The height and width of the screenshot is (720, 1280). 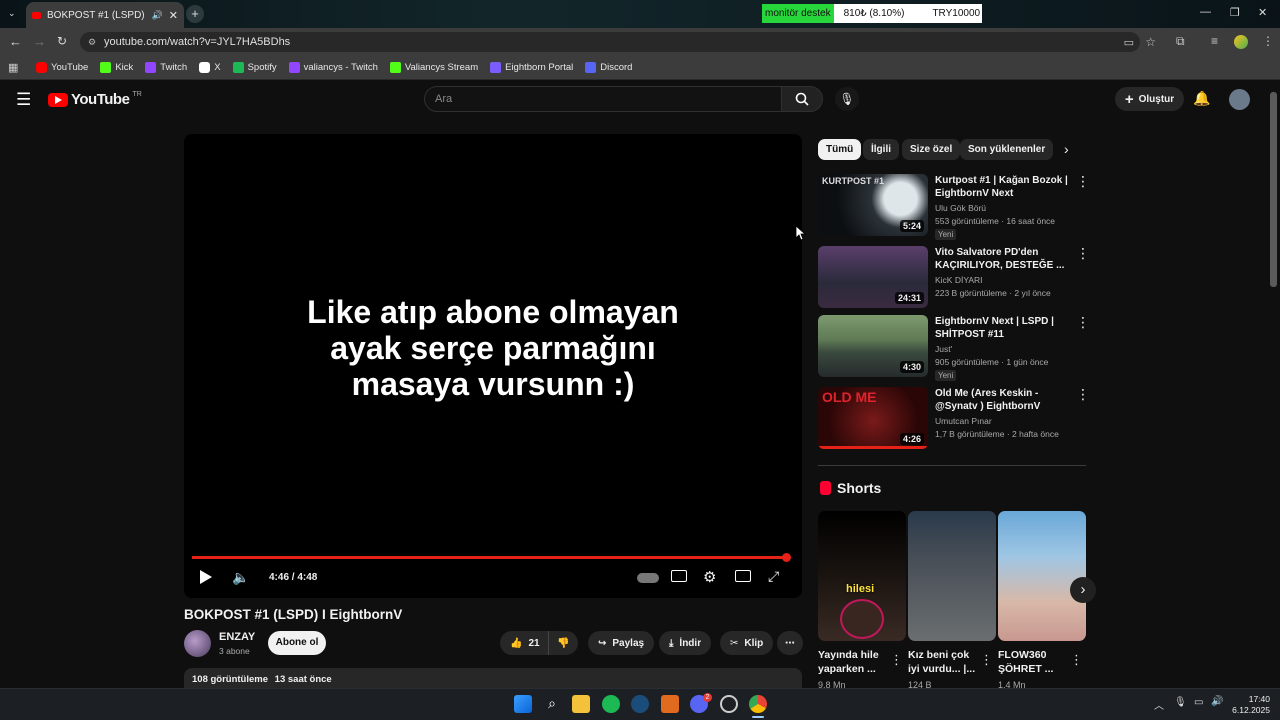 What do you see at coordinates (773, 576) in the screenshot?
I see `fullscreen-icon: ⤢` at bounding box center [773, 576].